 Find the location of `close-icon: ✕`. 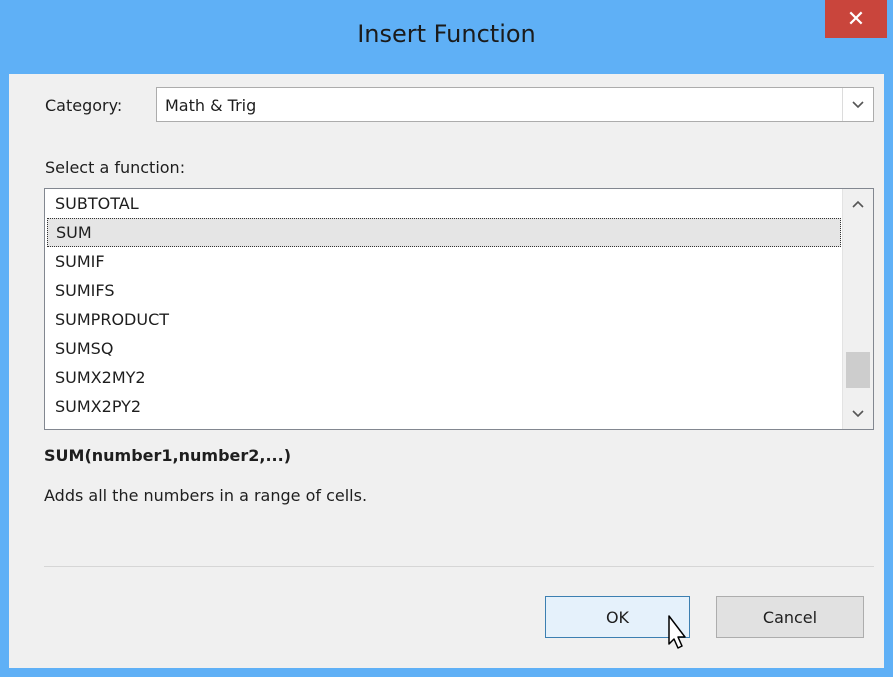

close-icon: ✕ is located at coordinates (856, 19).